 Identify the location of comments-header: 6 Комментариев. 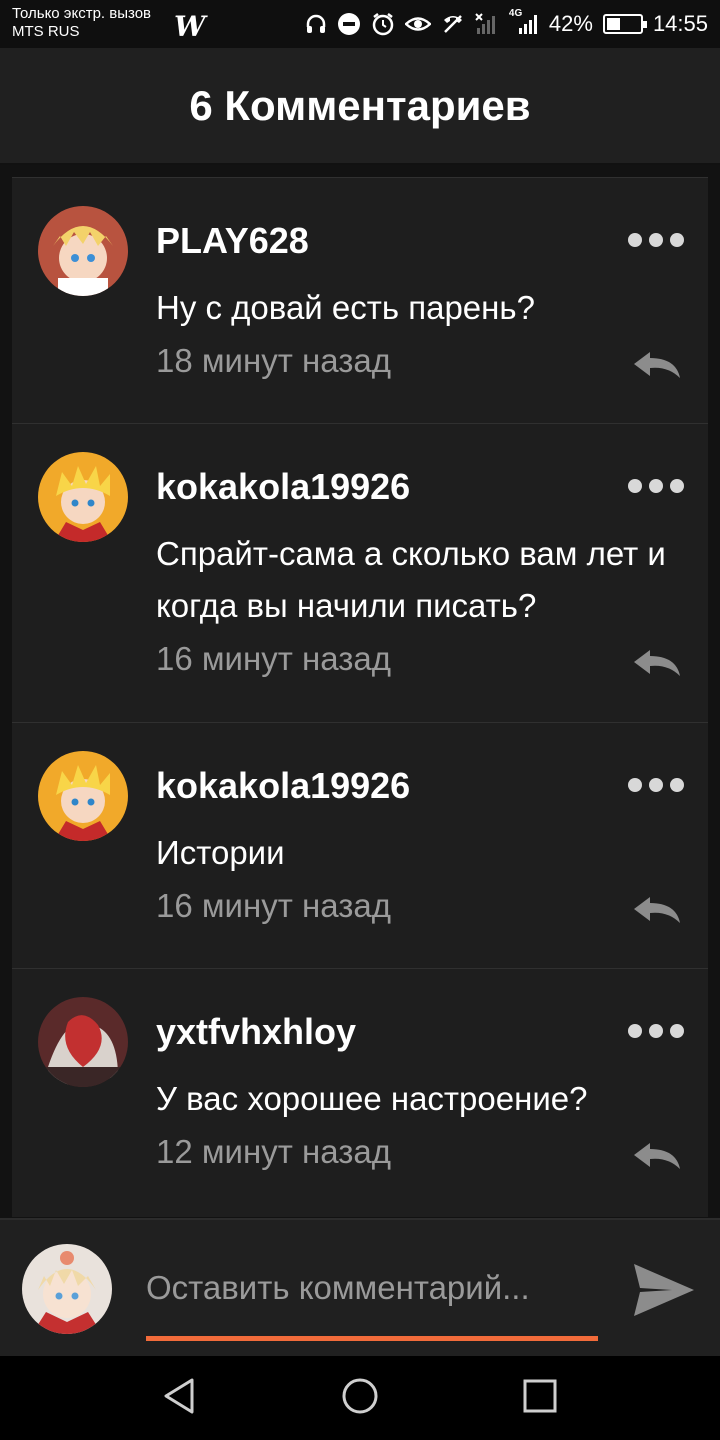
(360, 106).